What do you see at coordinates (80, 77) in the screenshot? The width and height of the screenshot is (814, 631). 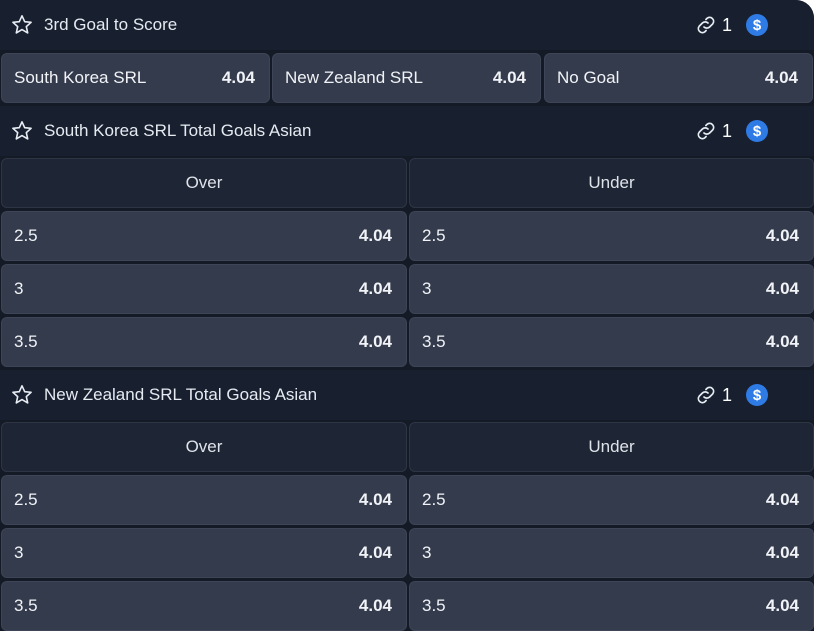 I see `outcome-label: South Korea SRL` at bounding box center [80, 77].